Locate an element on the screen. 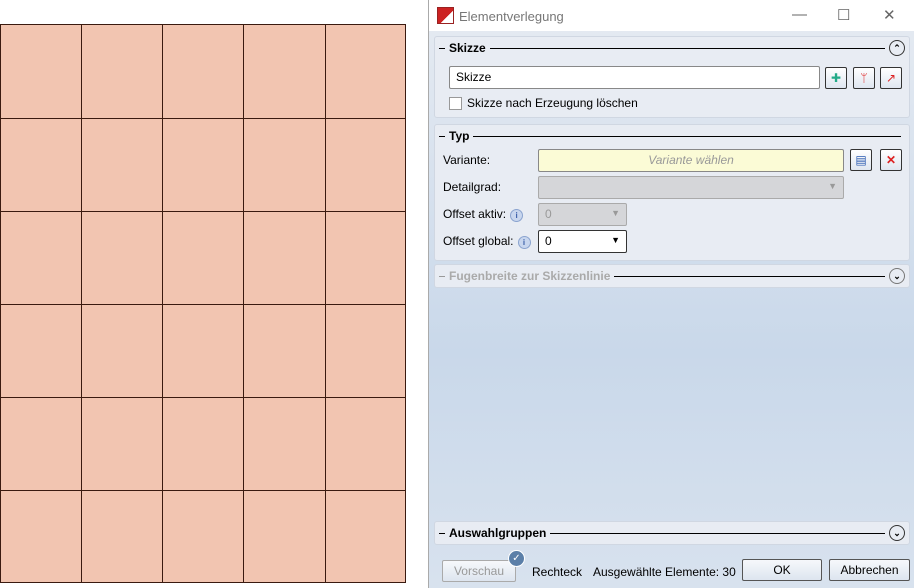 The height and width of the screenshot is (588, 914). clear-variant-icon: ✕ is located at coordinates (891, 160).